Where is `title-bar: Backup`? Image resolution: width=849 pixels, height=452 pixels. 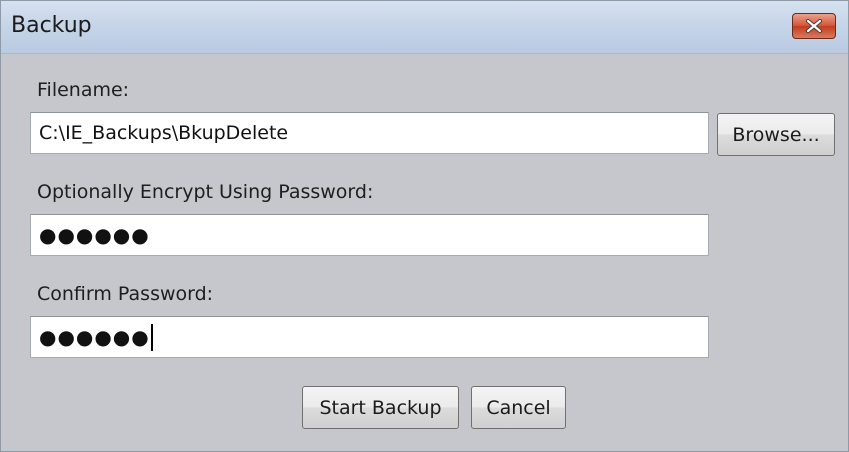 title-bar: Backup is located at coordinates (424, 27).